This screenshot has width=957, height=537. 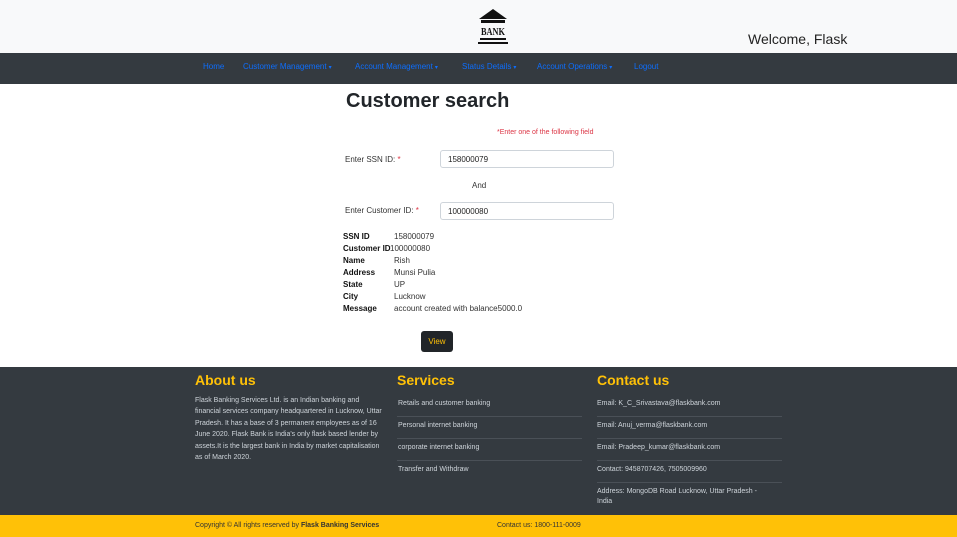 I want to click on services-heading: Services, so click(x=426, y=380).